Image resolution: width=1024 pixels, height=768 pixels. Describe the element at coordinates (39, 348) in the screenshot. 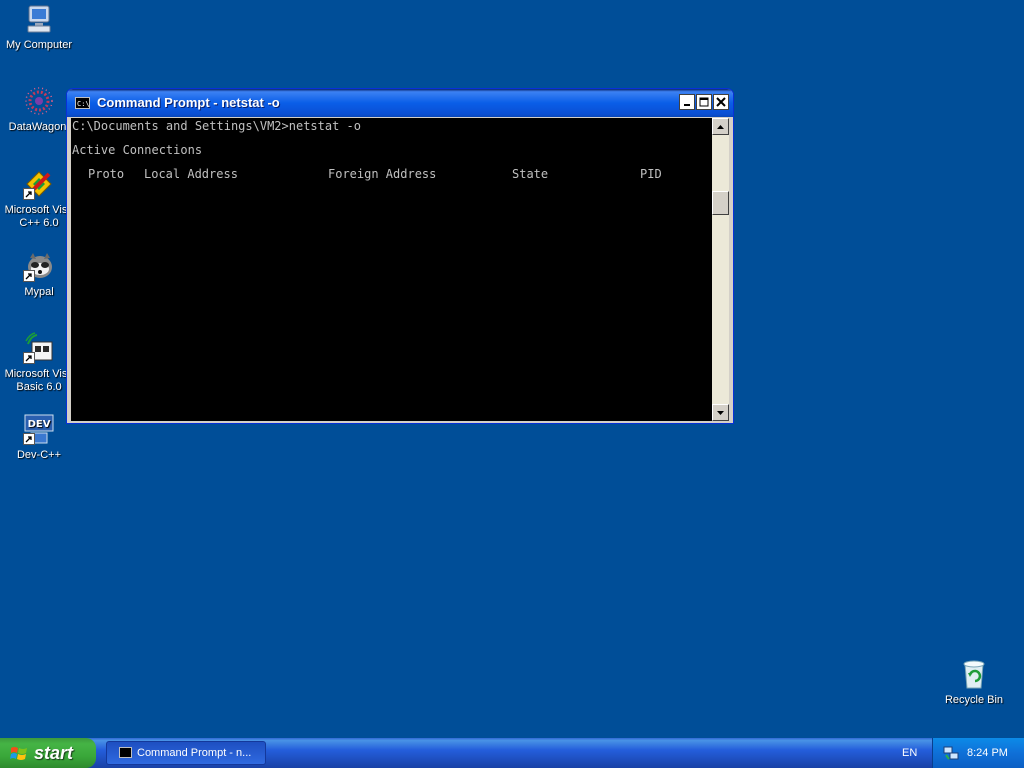

I see `visual-basic-icon` at that location.